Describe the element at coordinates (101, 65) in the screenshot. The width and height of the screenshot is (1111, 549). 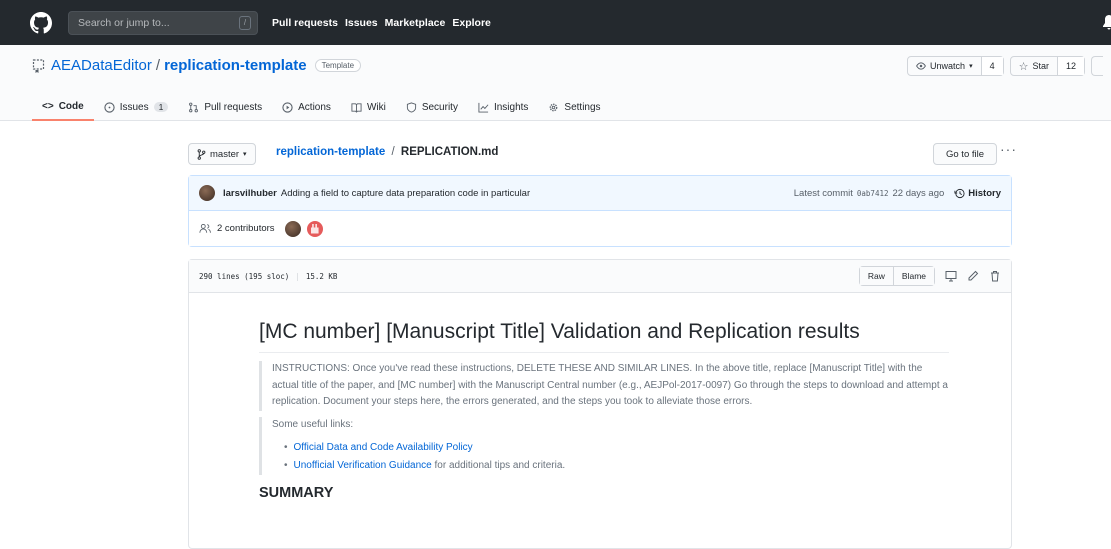
I see `repo-owner-link: AEADataEditor` at that location.